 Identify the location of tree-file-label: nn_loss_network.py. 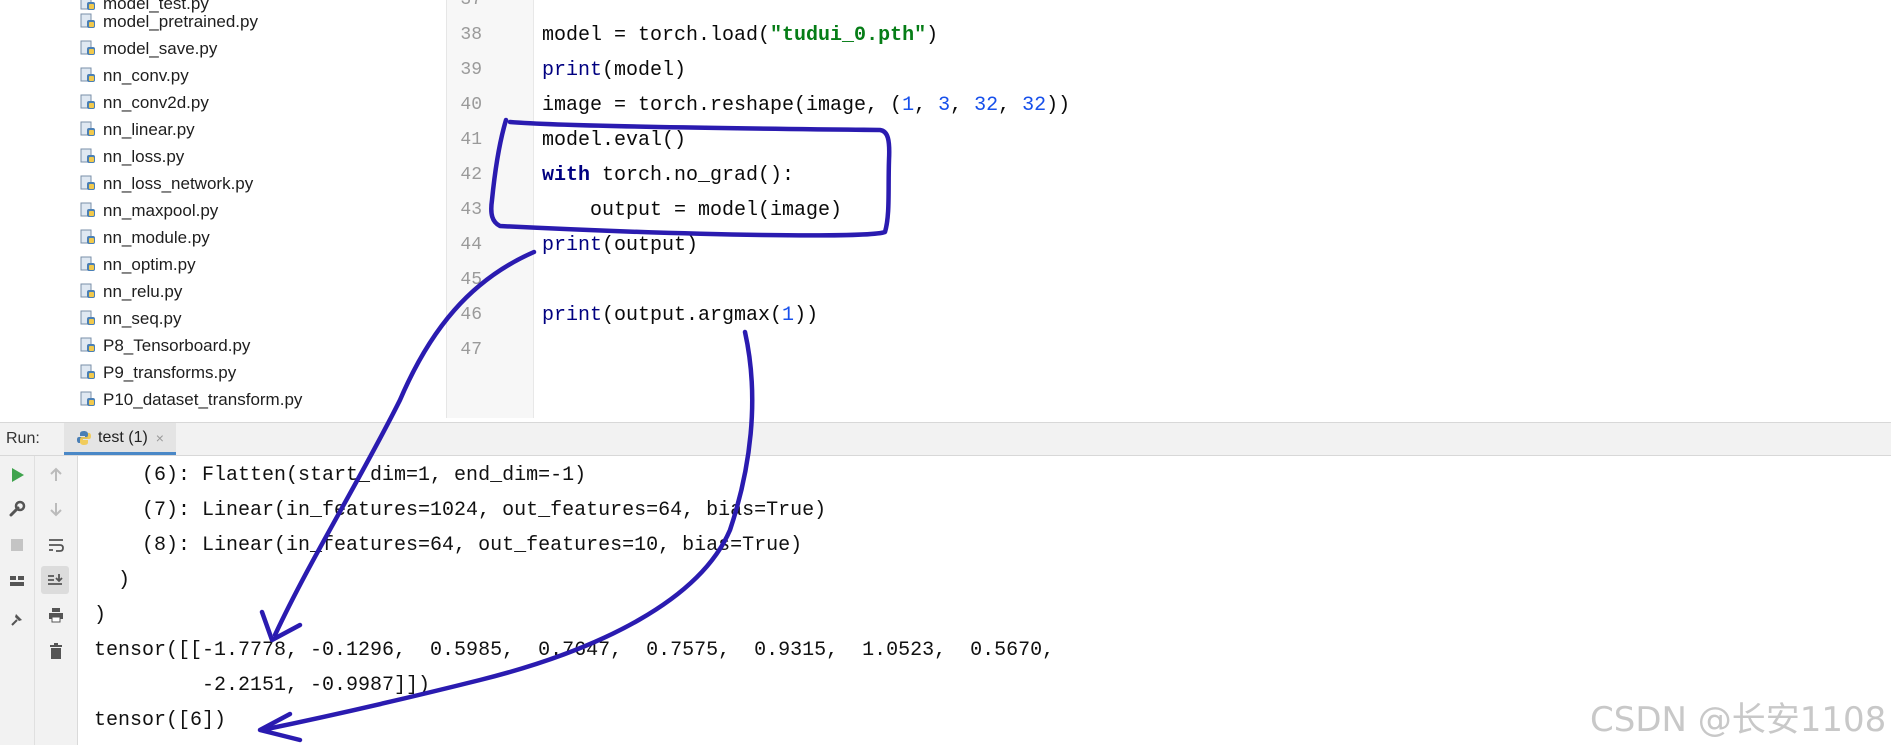
(178, 183).